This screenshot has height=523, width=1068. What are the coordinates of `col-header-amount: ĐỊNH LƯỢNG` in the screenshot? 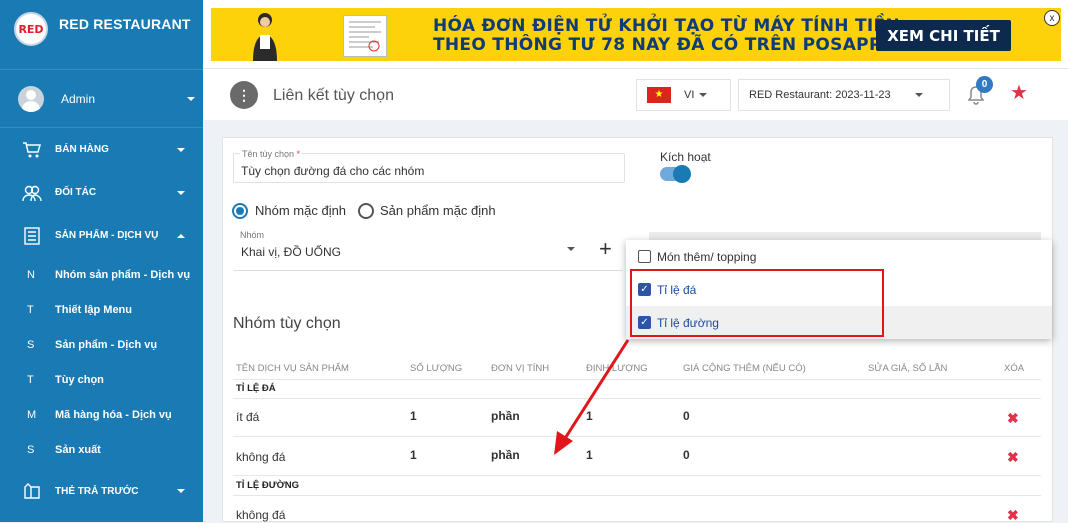 It's located at (617, 368).